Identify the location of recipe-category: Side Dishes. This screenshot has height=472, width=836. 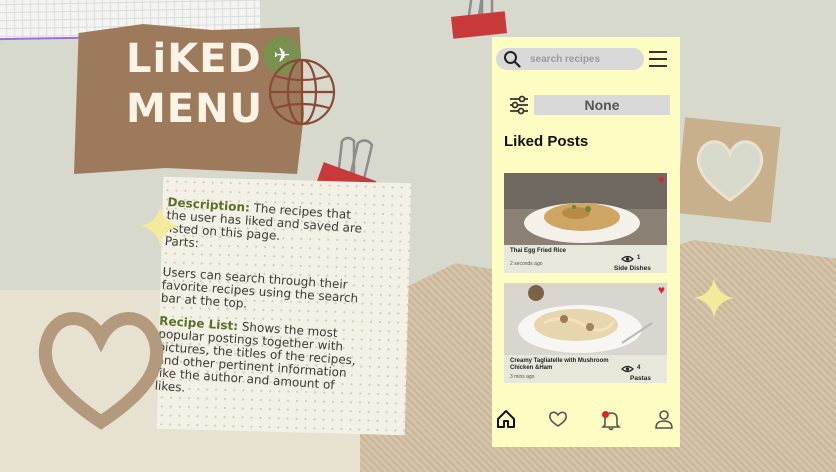
(632, 268).